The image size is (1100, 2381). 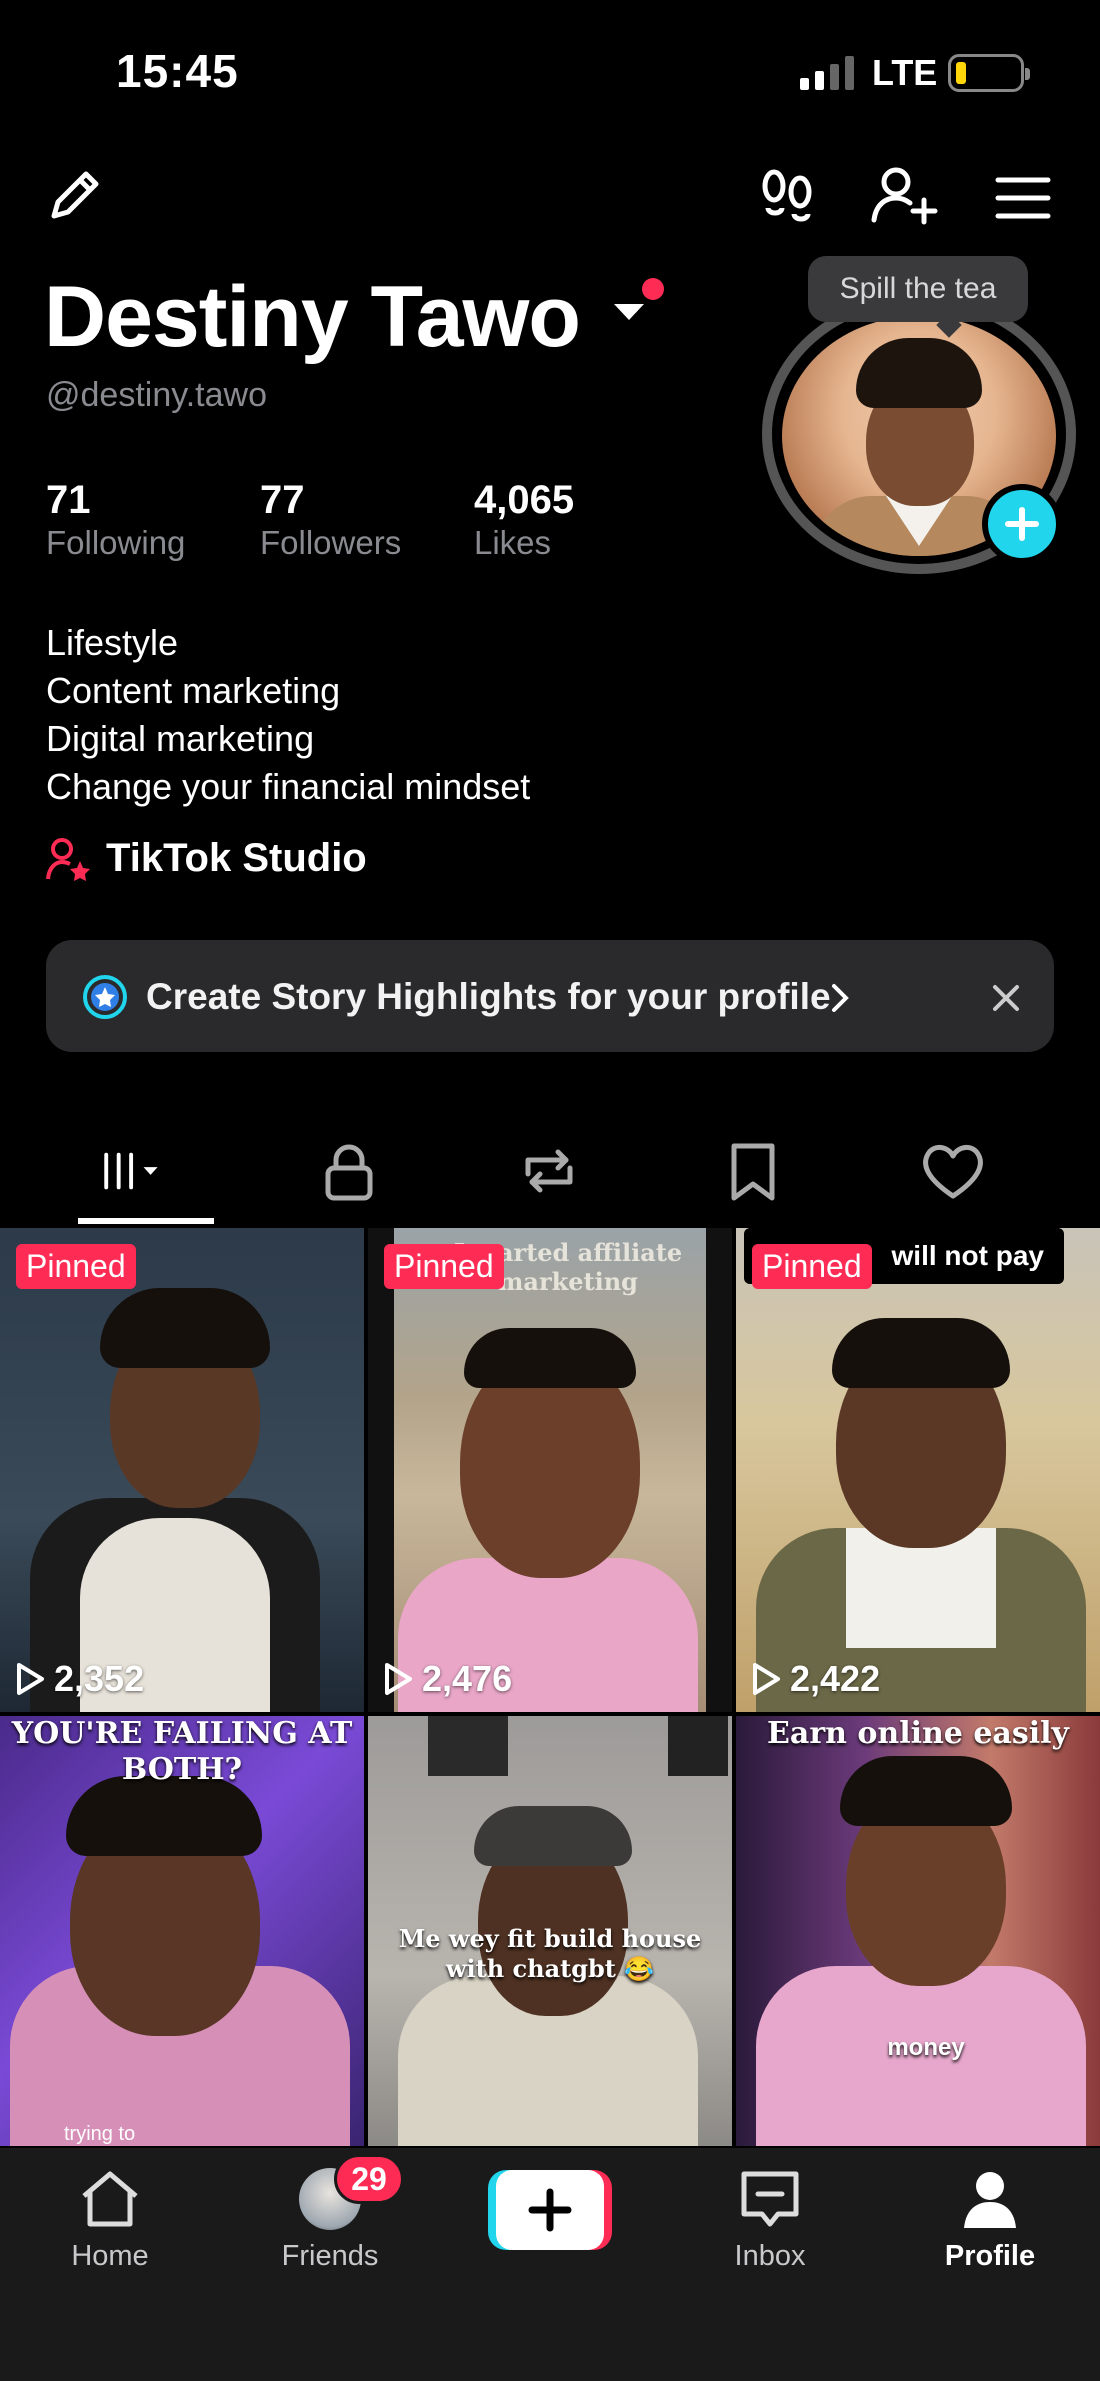 I want to click on profile-name: Destiny Tawo, so click(x=312, y=317).